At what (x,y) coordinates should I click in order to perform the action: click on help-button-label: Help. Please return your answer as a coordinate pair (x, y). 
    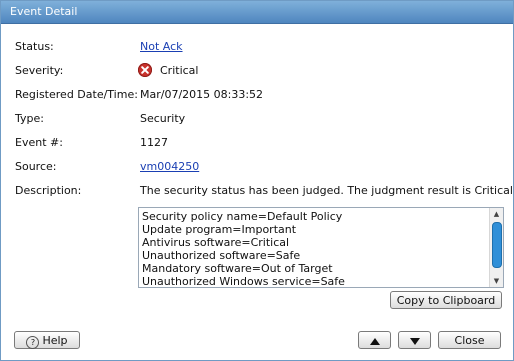
    Looking at the image, I should click on (55, 340).